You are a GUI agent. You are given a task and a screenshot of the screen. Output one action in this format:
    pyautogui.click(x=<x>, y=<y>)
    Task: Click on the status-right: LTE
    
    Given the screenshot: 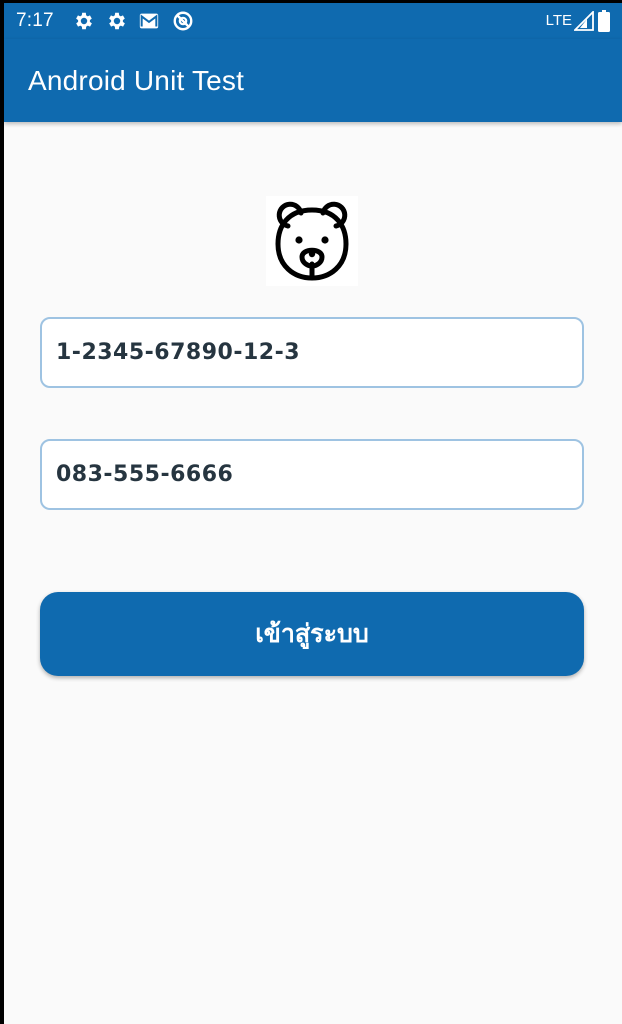 What is the action you would take?
    pyautogui.click(x=565, y=21)
    